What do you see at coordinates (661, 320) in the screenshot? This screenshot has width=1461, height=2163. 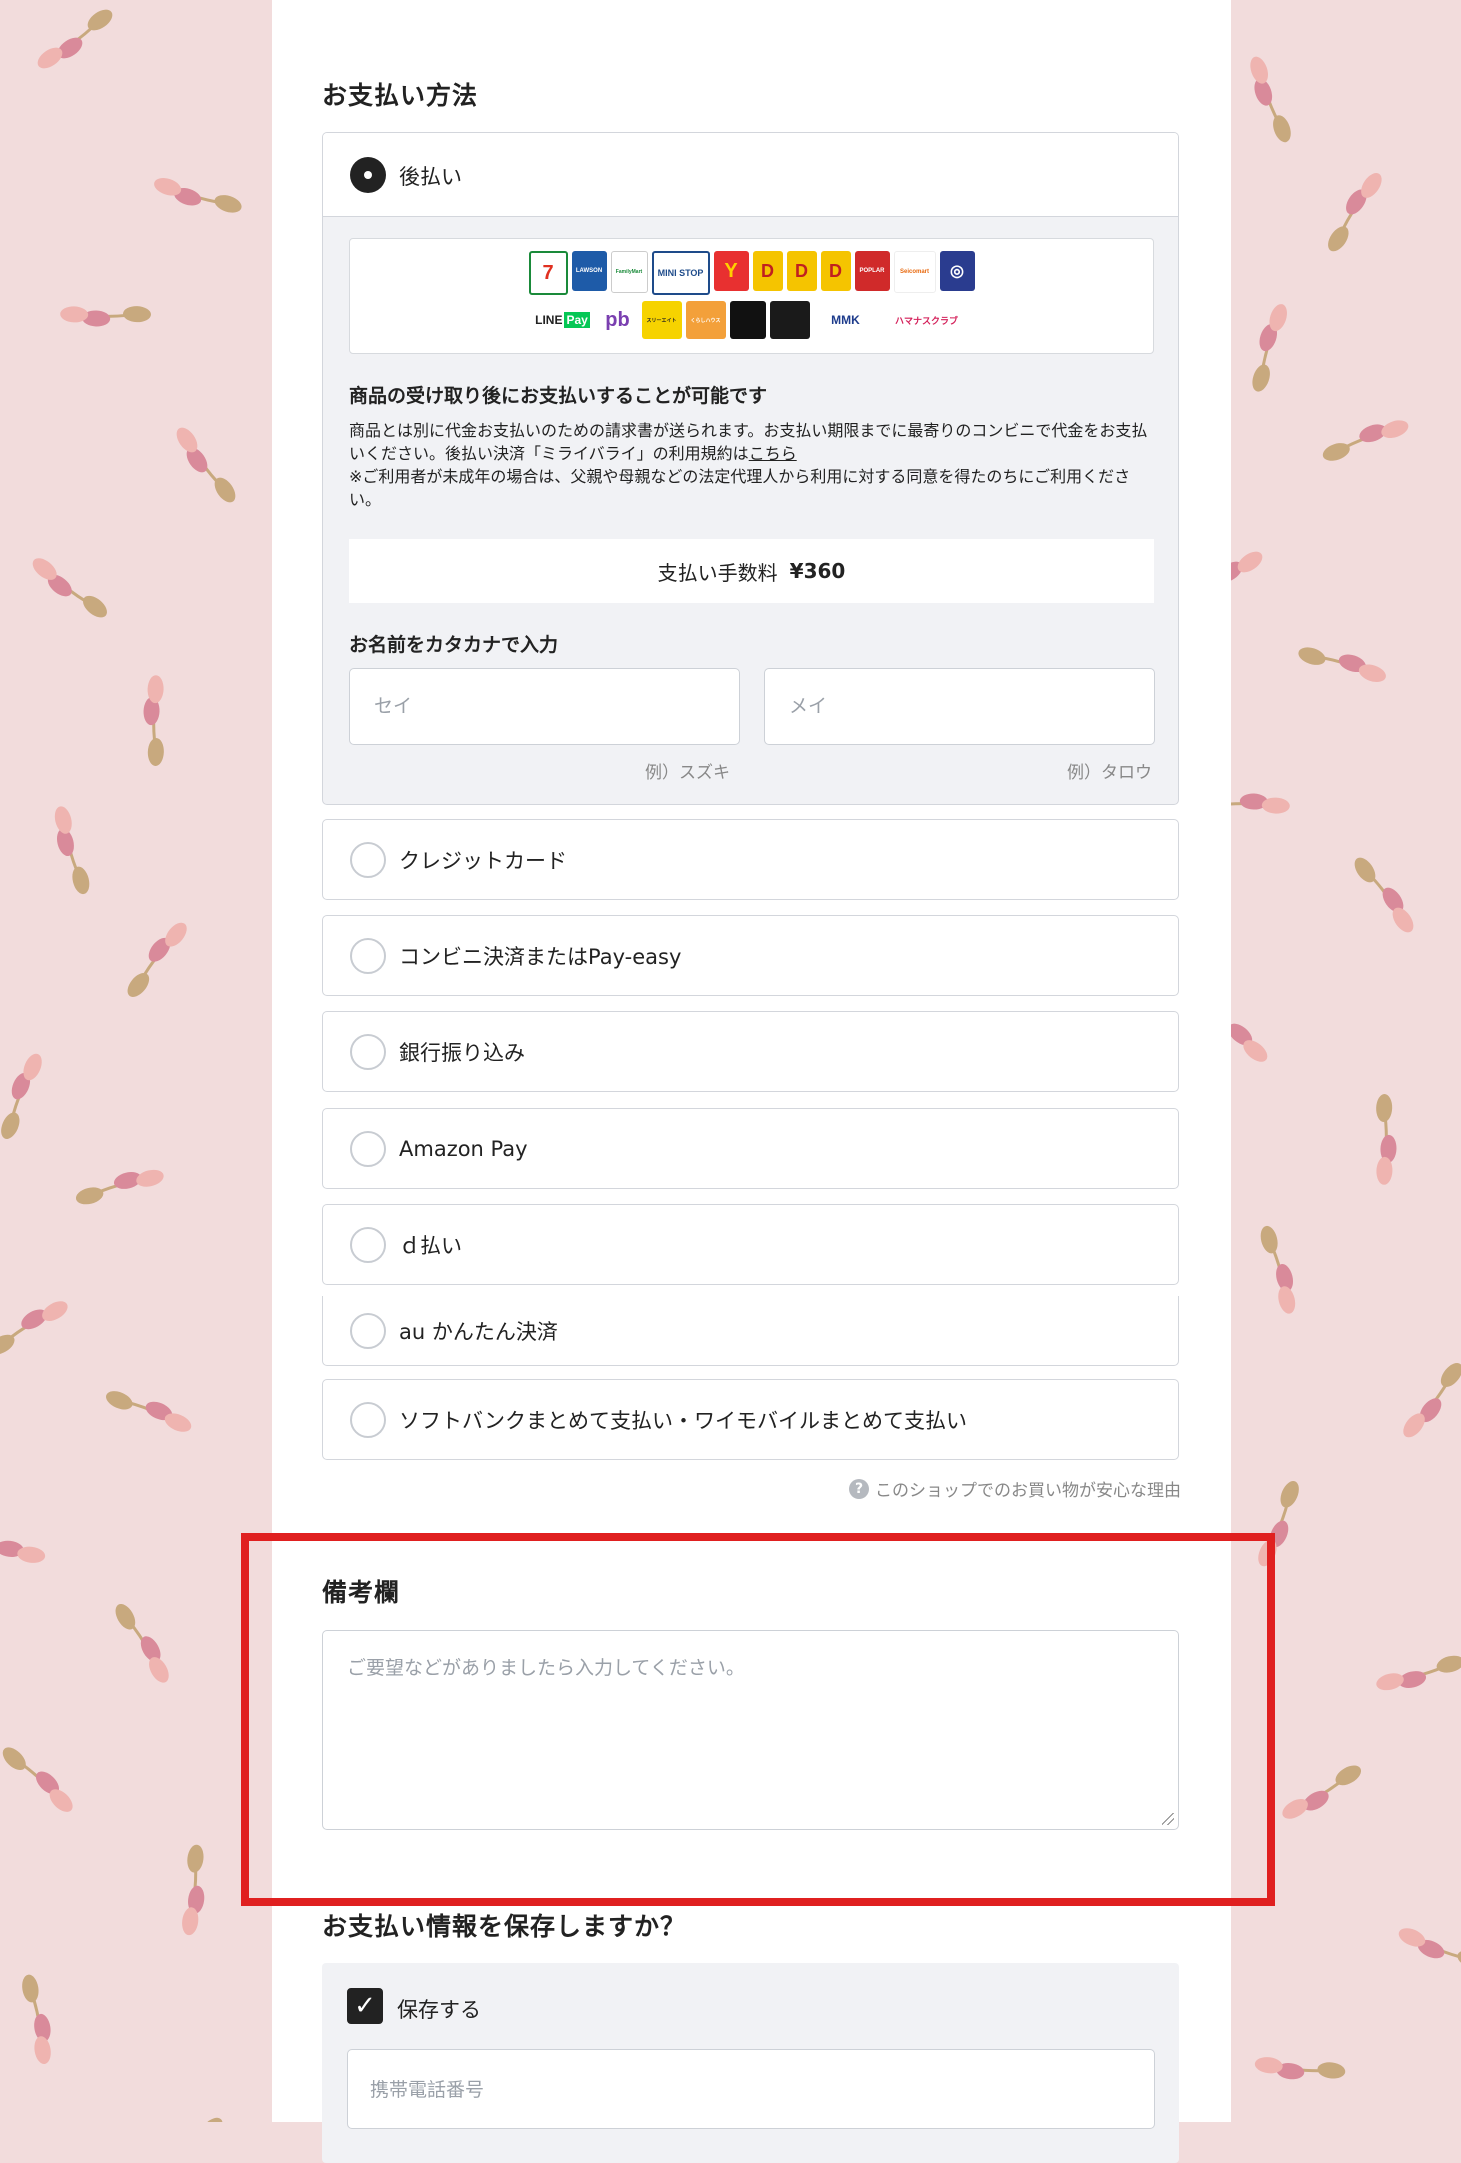 I see `three-eight-logo-icon: スリーエイト` at bounding box center [661, 320].